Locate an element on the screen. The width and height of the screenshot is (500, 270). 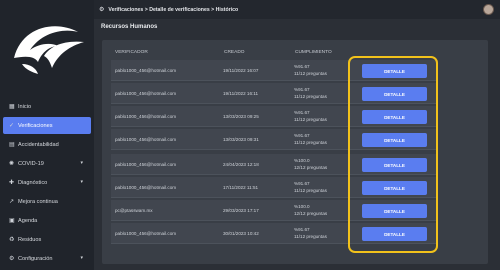
virus-icon: ✺ is located at coordinates (12, 163).